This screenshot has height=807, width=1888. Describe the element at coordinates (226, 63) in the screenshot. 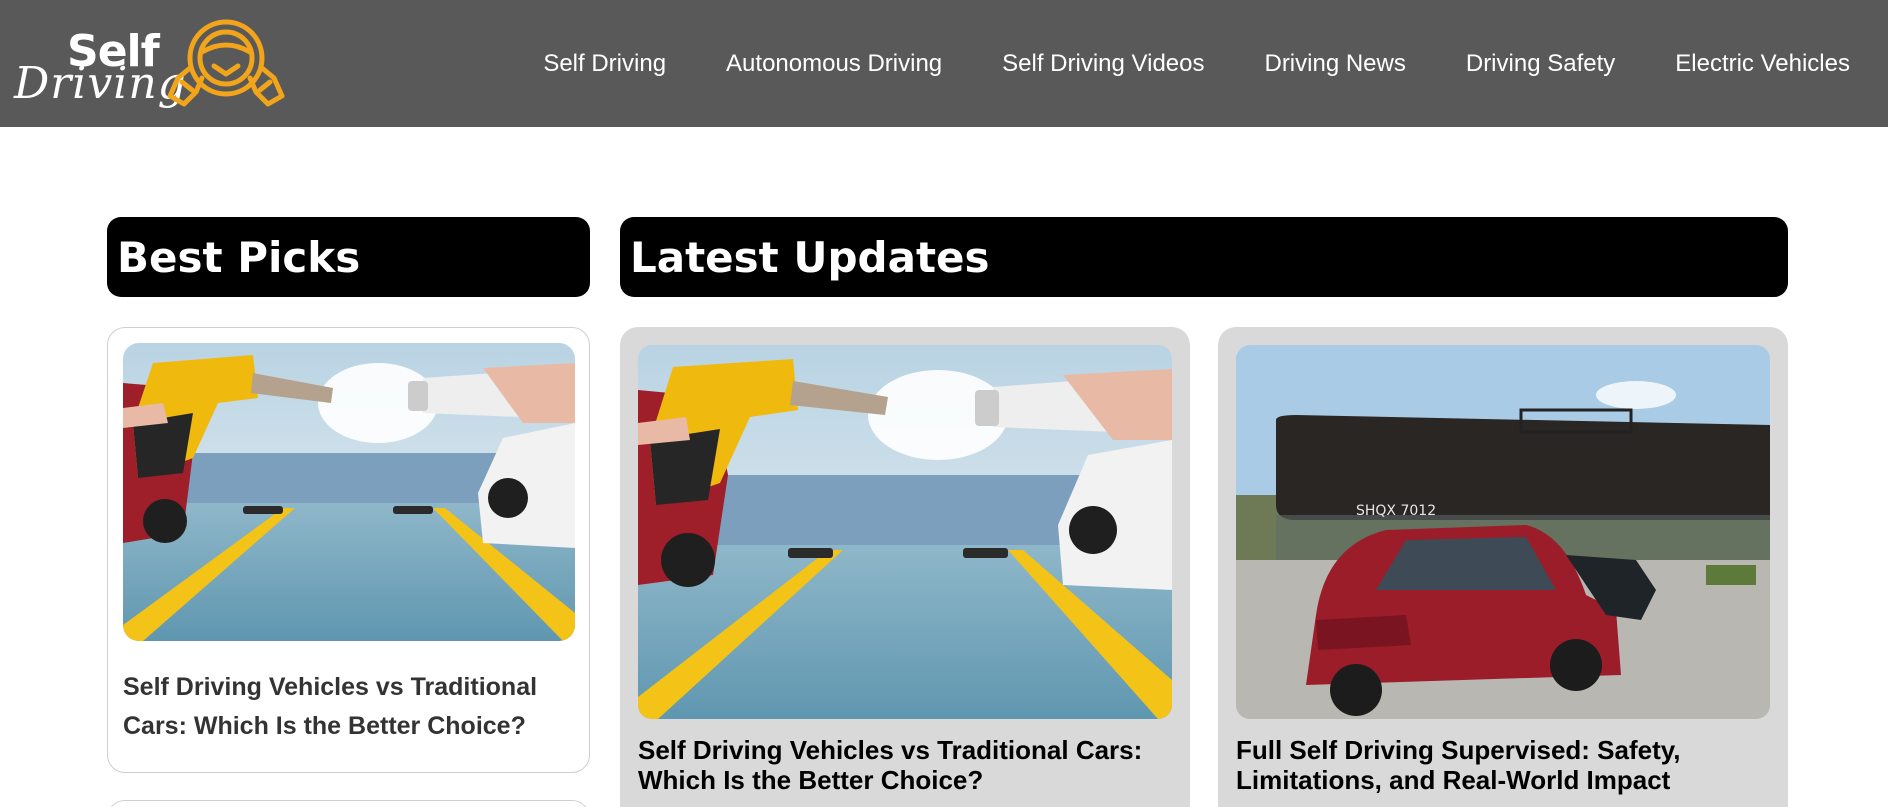

I see `steering-wheel-icon` at that location.